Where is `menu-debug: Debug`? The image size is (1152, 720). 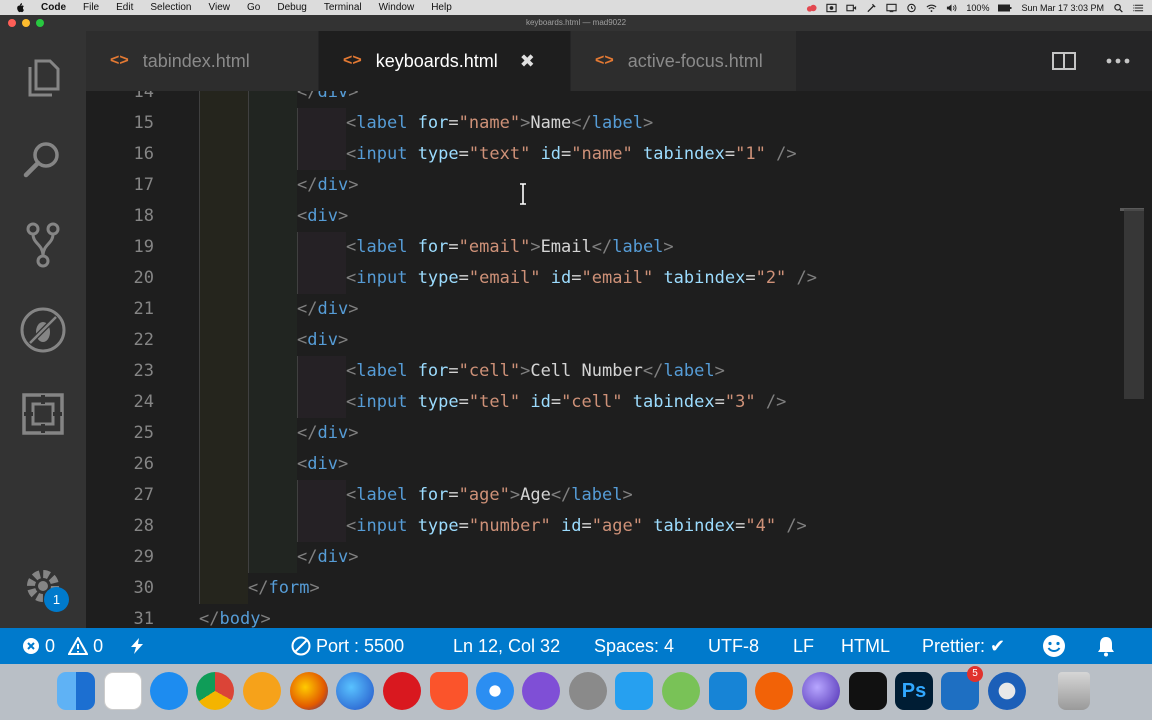 menu-debug: Debug is located at coordinates (291, 7).